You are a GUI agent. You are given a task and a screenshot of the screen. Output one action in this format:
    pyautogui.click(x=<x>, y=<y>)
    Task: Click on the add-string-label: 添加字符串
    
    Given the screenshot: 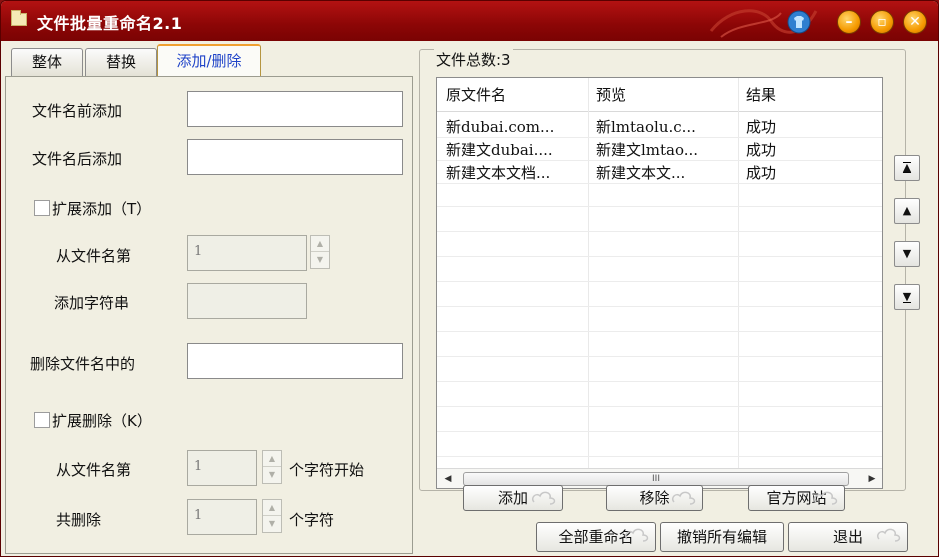 What is the action you would take?
    pyautogui.click(x=92, y=303)
    